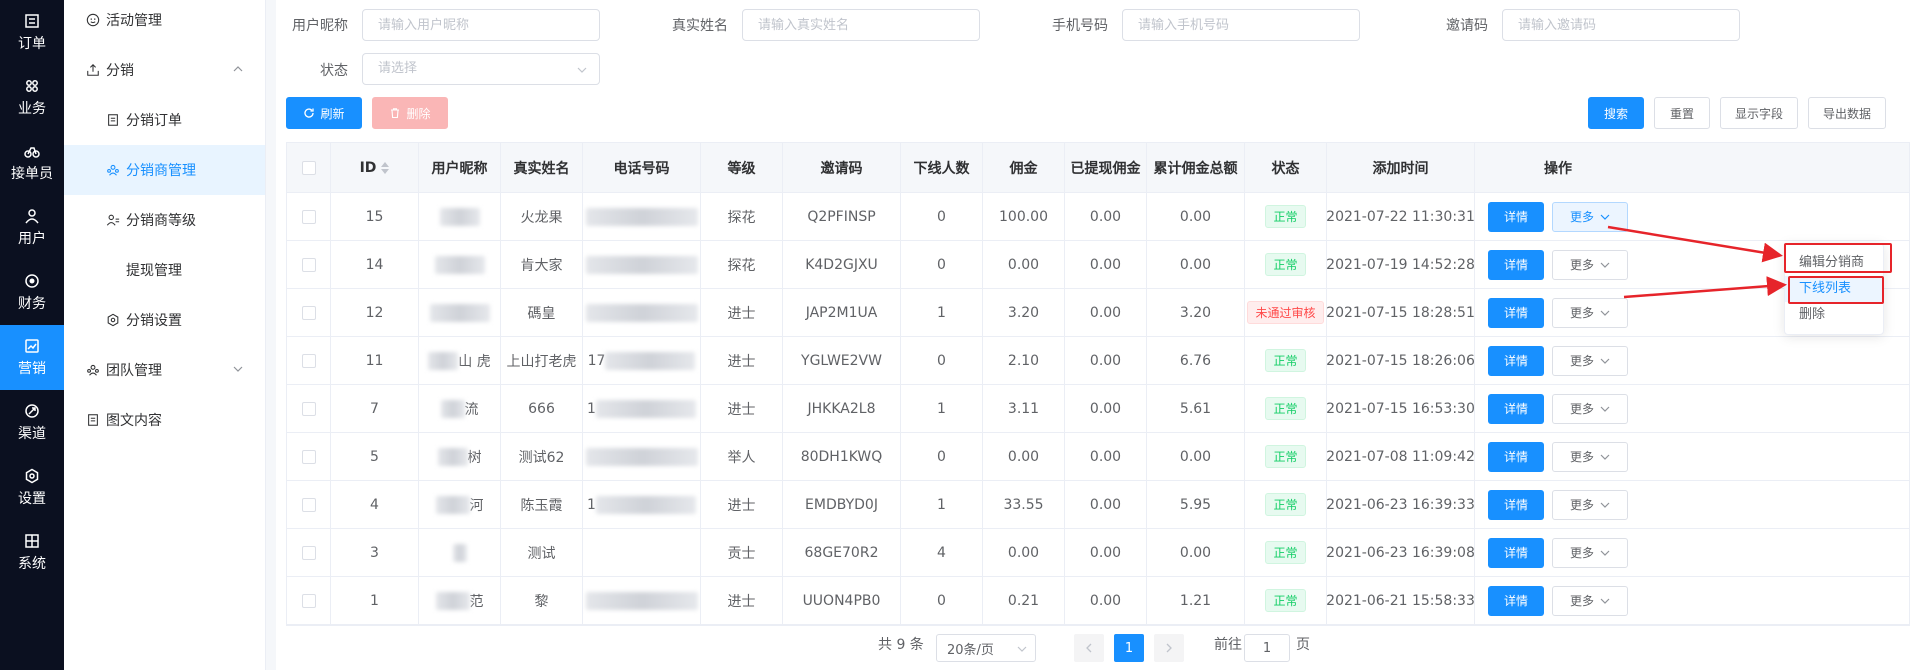 This screenshot has width=1920, height=670. Describe the element at coordinates (1023, 504) in the screenshot. I see `cell-commission: 33.55` at that location.